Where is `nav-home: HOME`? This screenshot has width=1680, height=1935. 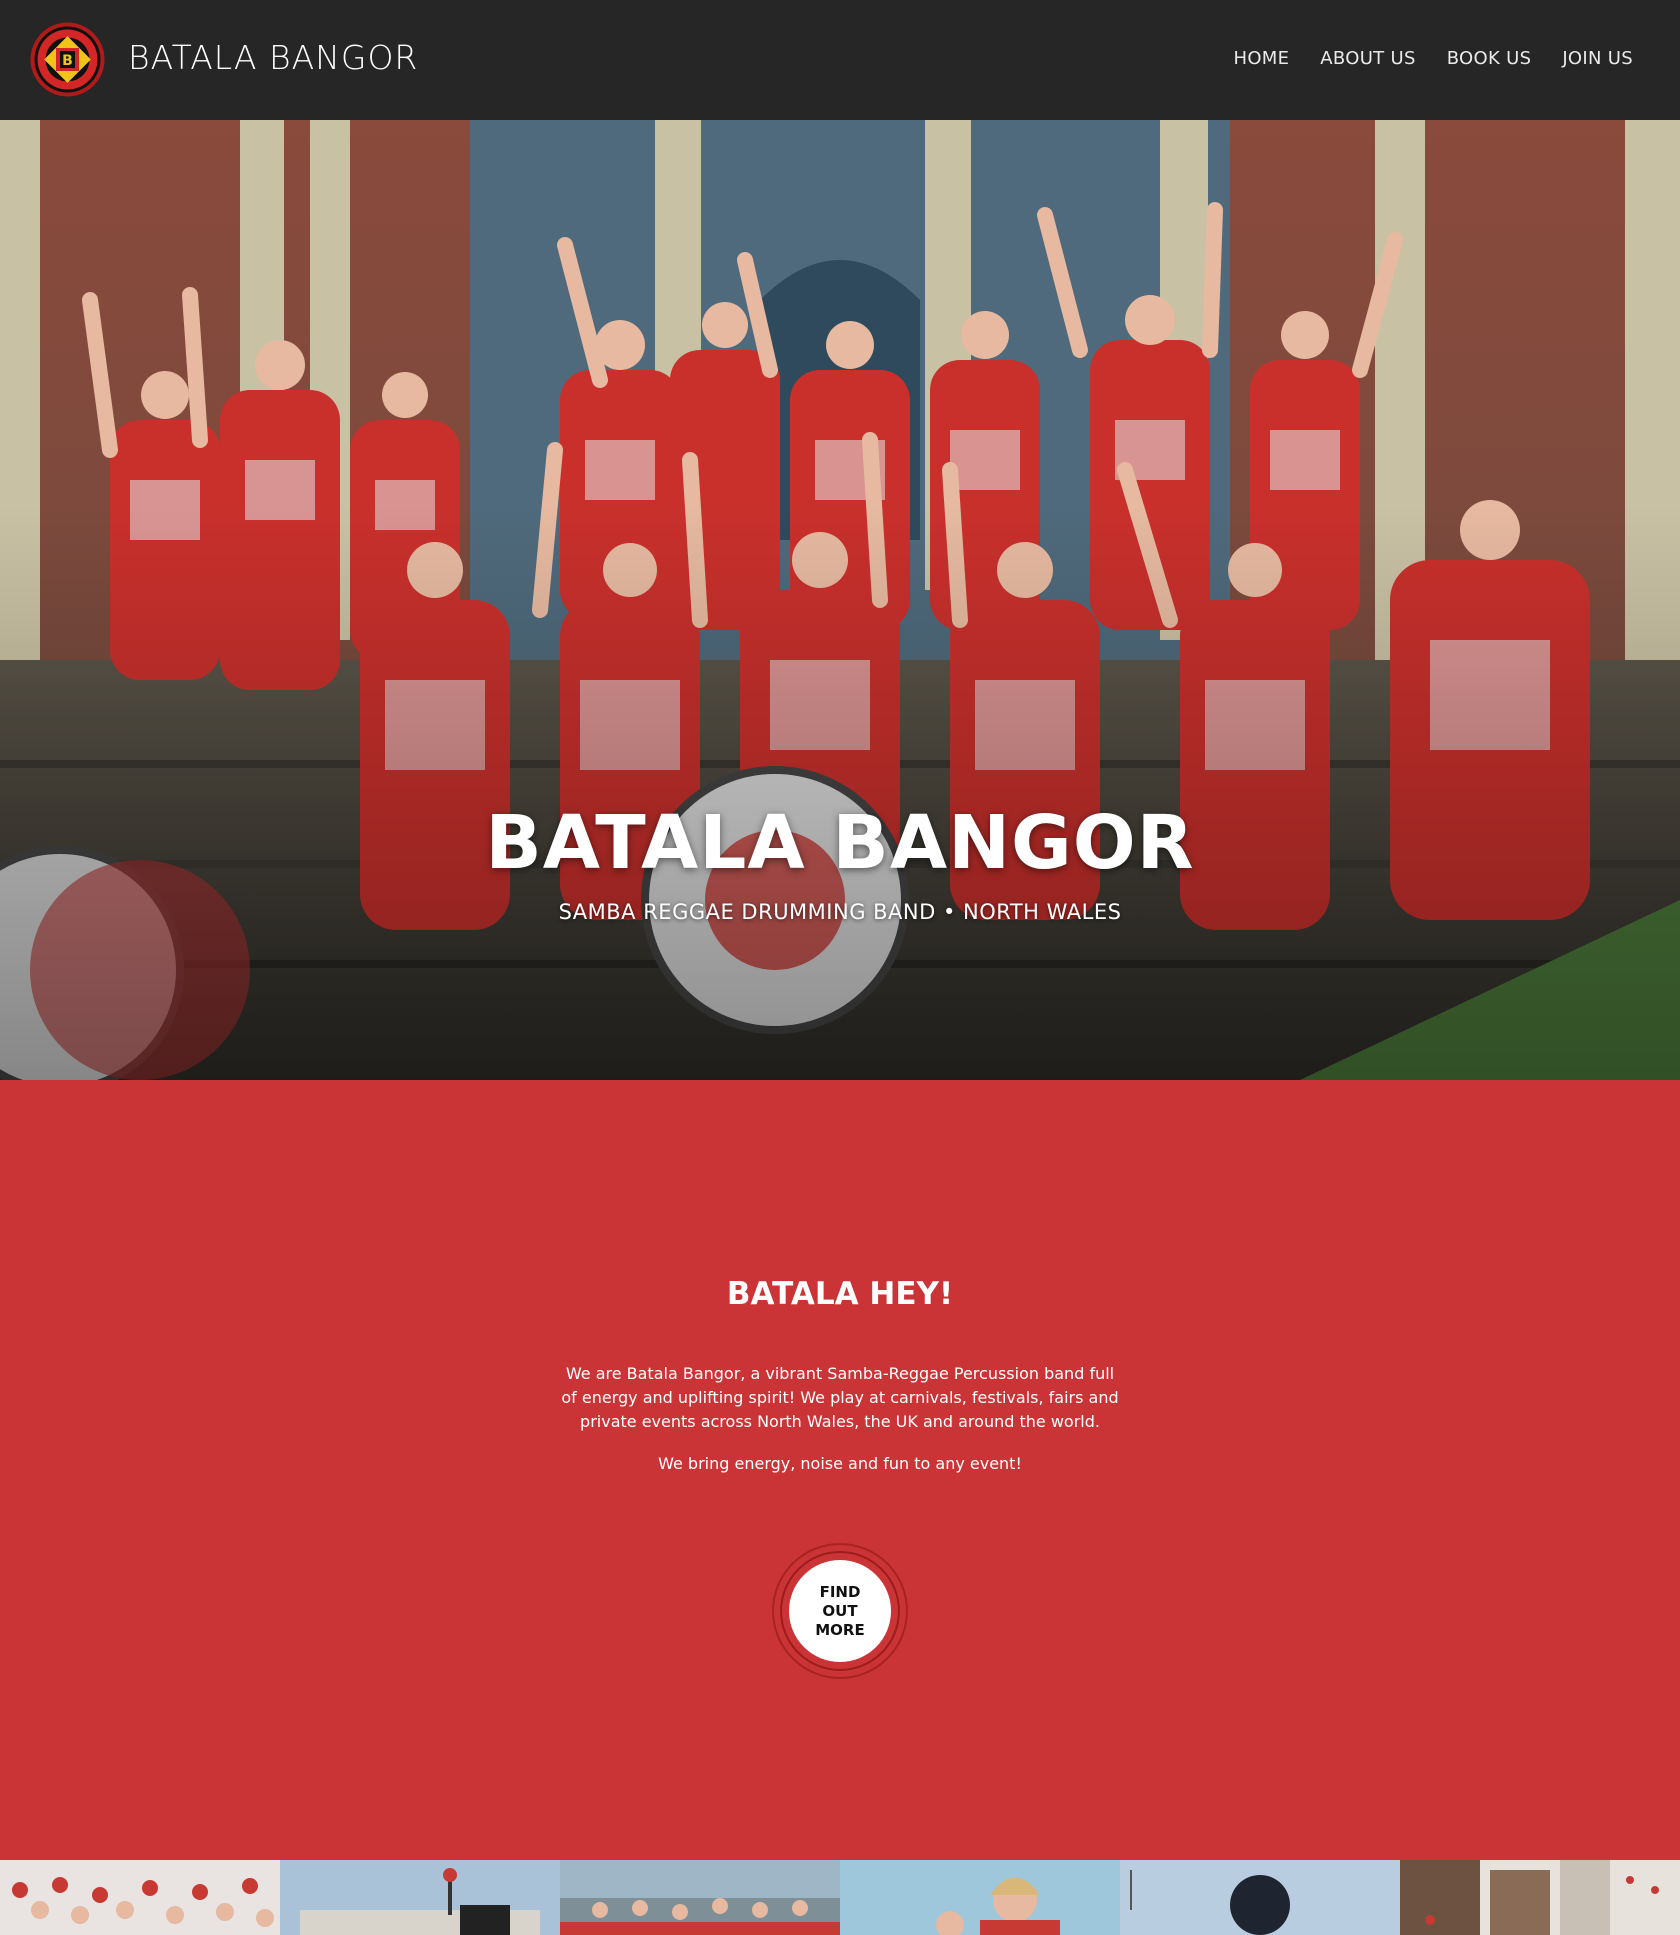 nav-home: HOME is located at coordinates (1261, 58).